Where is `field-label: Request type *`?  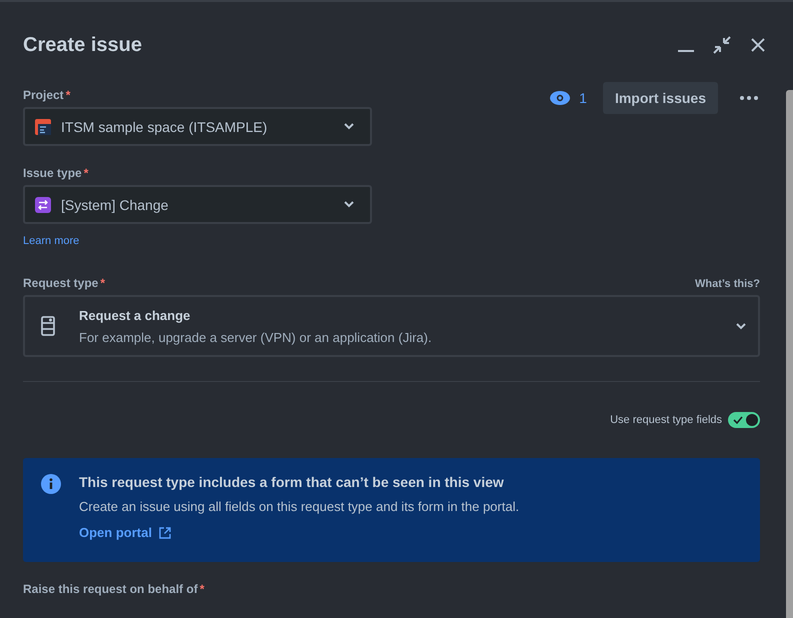 field-label: Request type * is located at coordinates (64, 283).